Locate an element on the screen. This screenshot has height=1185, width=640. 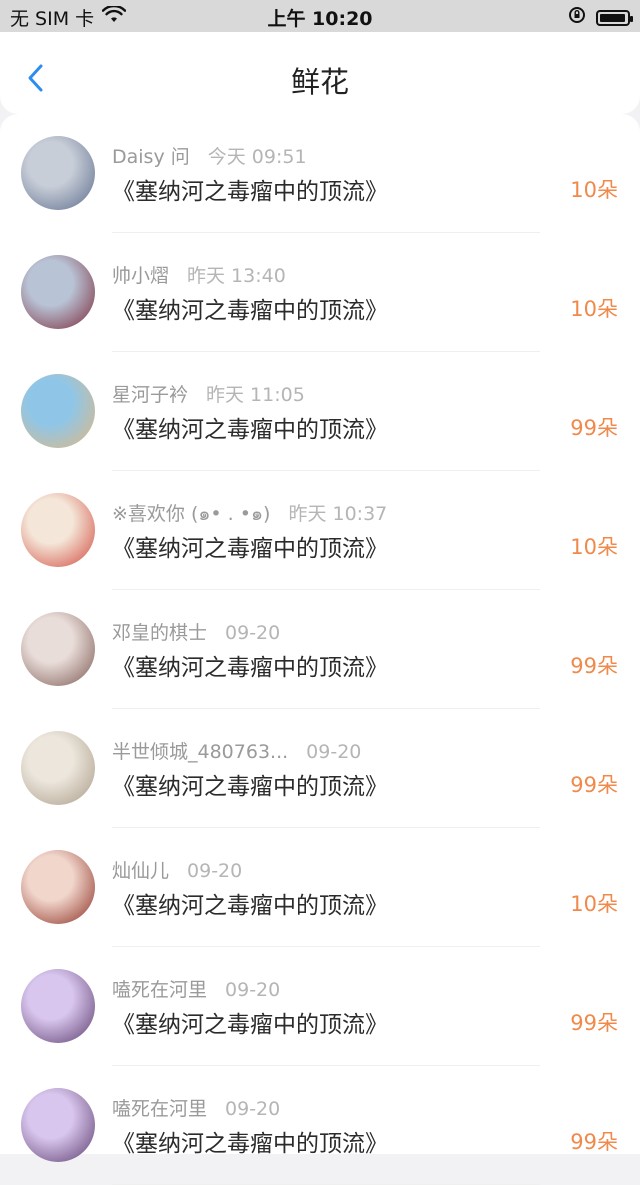
list-item-meta: 灿仙儿 09-20 is located at coordinates (177, 869).